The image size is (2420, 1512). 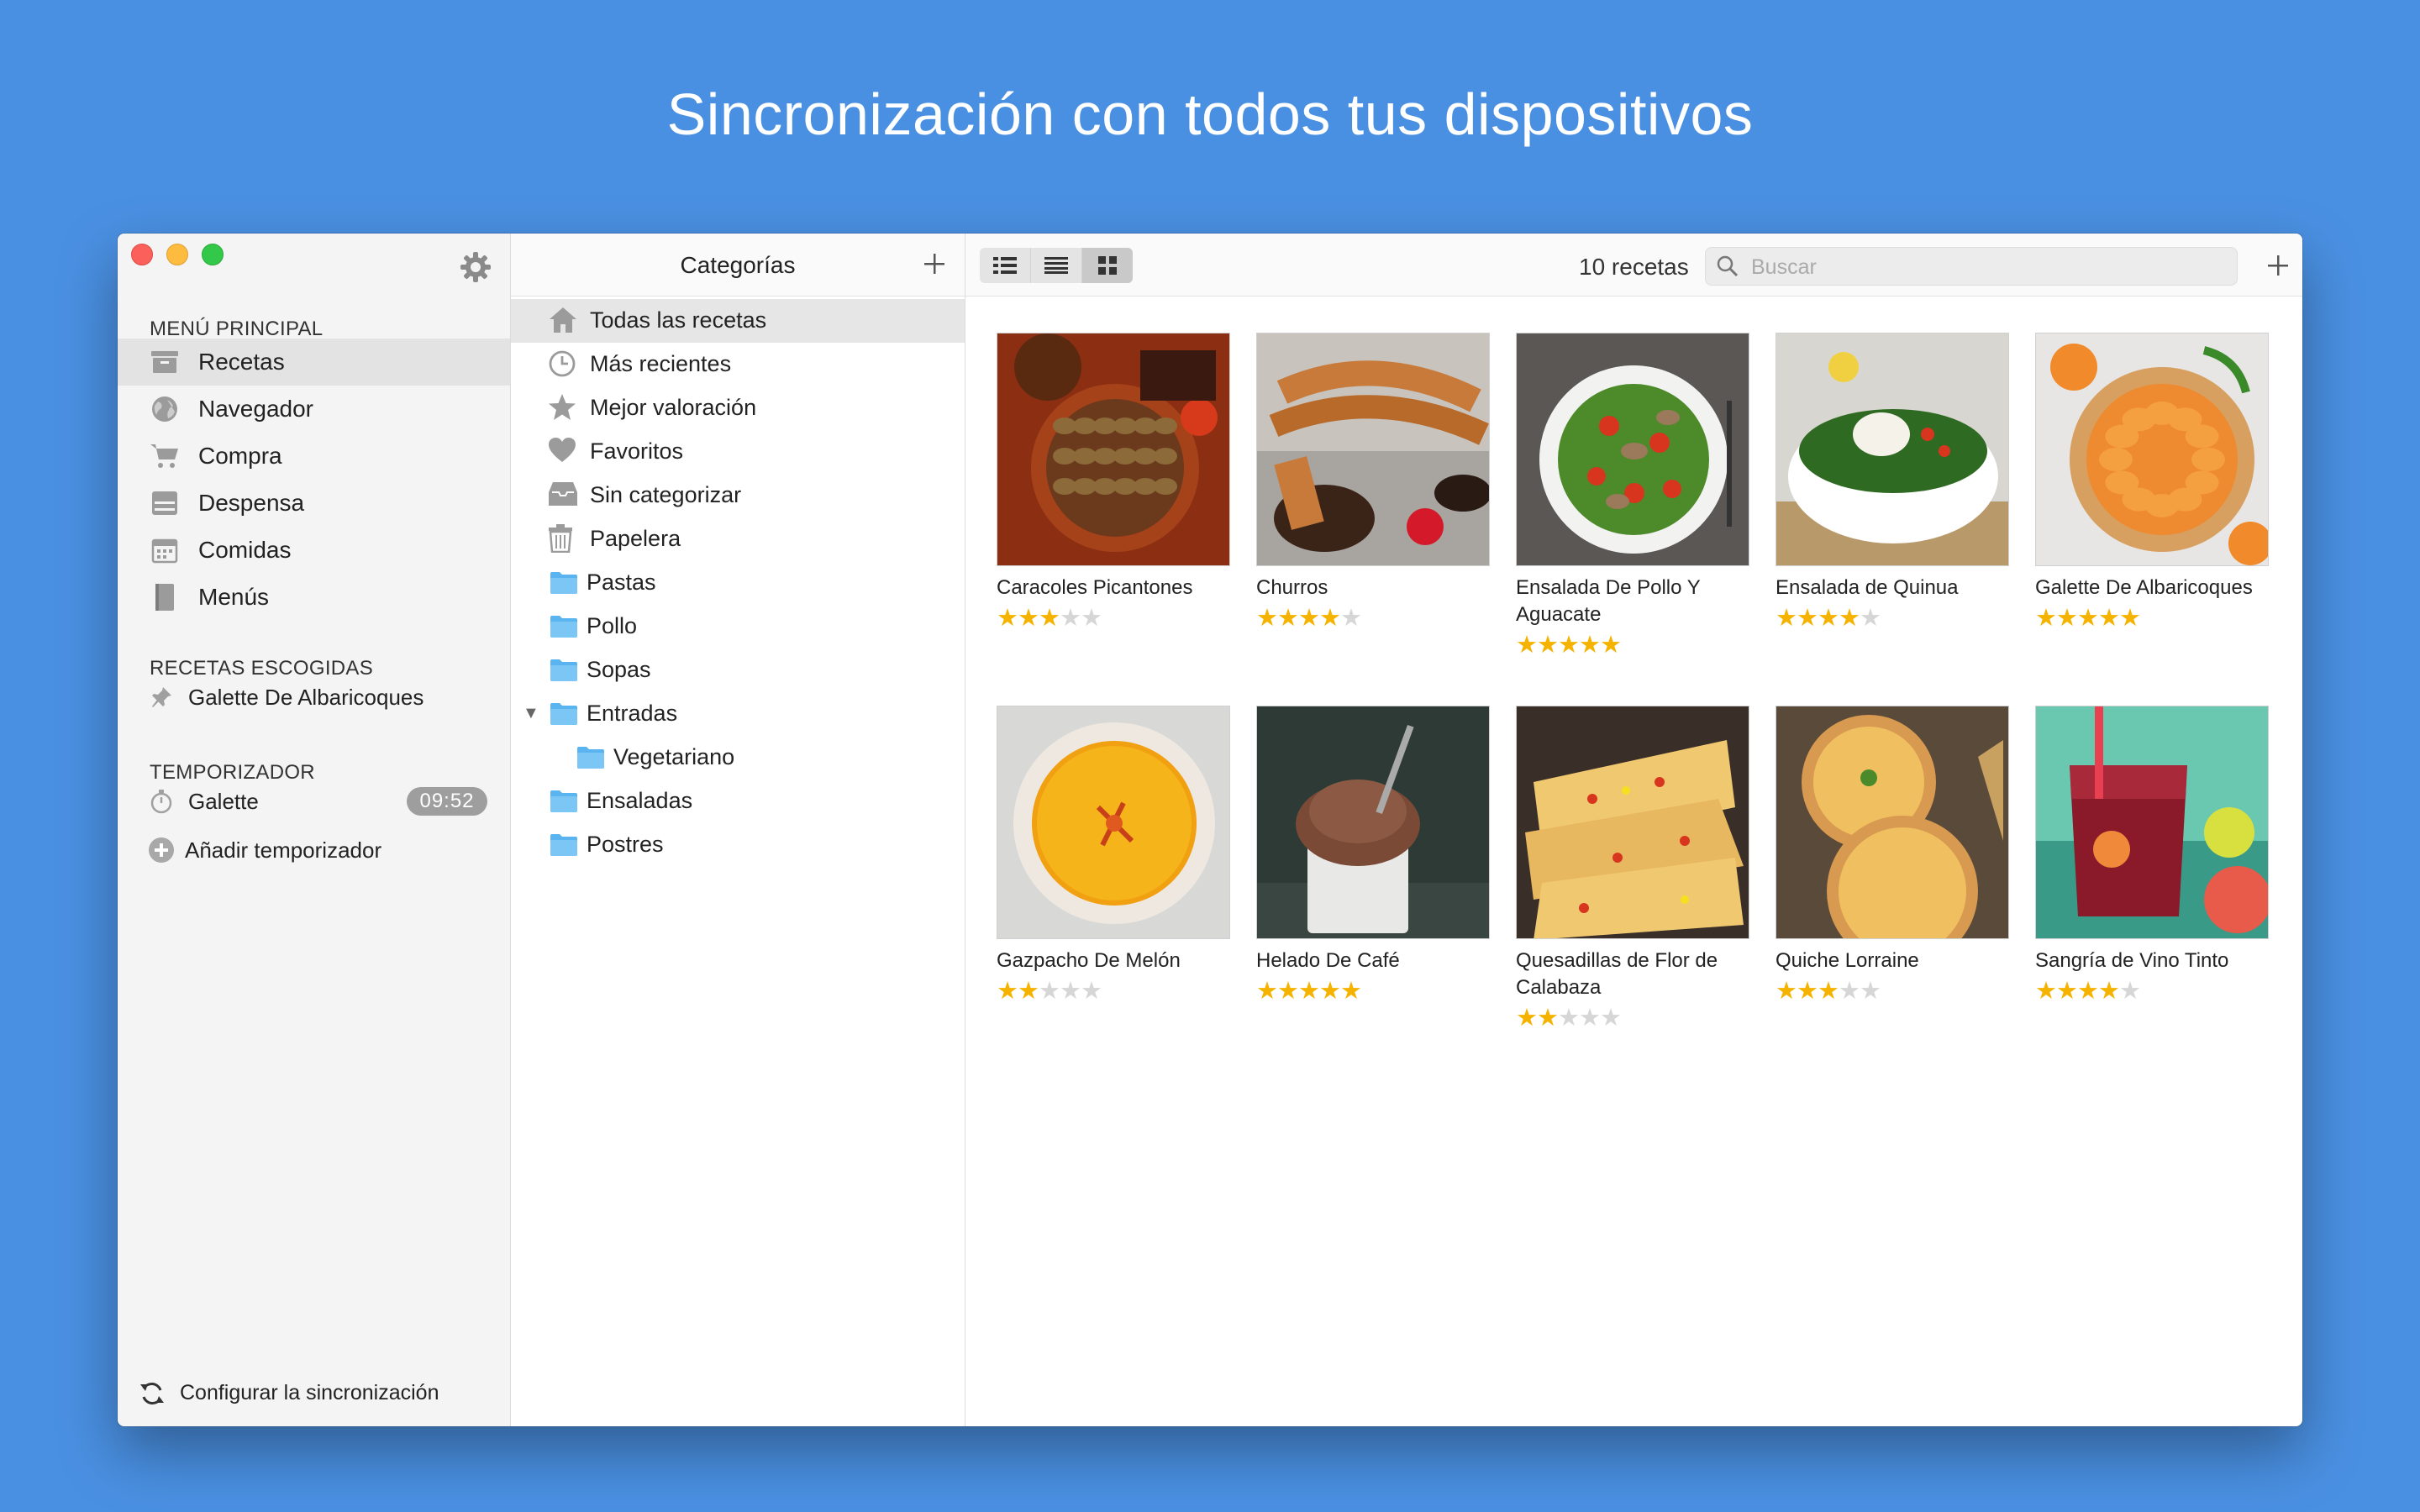 What do you see at coordinates (738, 364) in the screenshot?
I see `category-más-recientes: Más recientes` at bounding box center [738, 364].